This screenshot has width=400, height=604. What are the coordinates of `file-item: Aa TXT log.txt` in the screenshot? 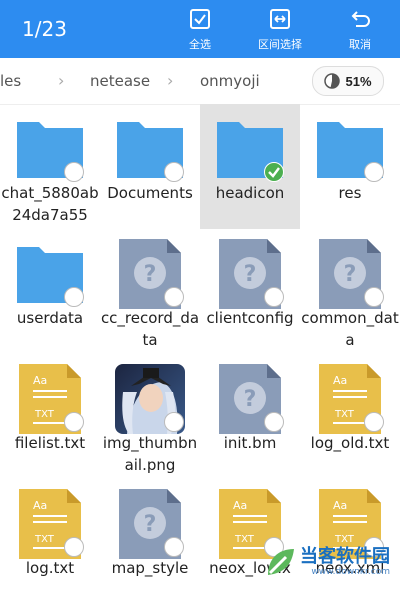 It's located at (50, 541).